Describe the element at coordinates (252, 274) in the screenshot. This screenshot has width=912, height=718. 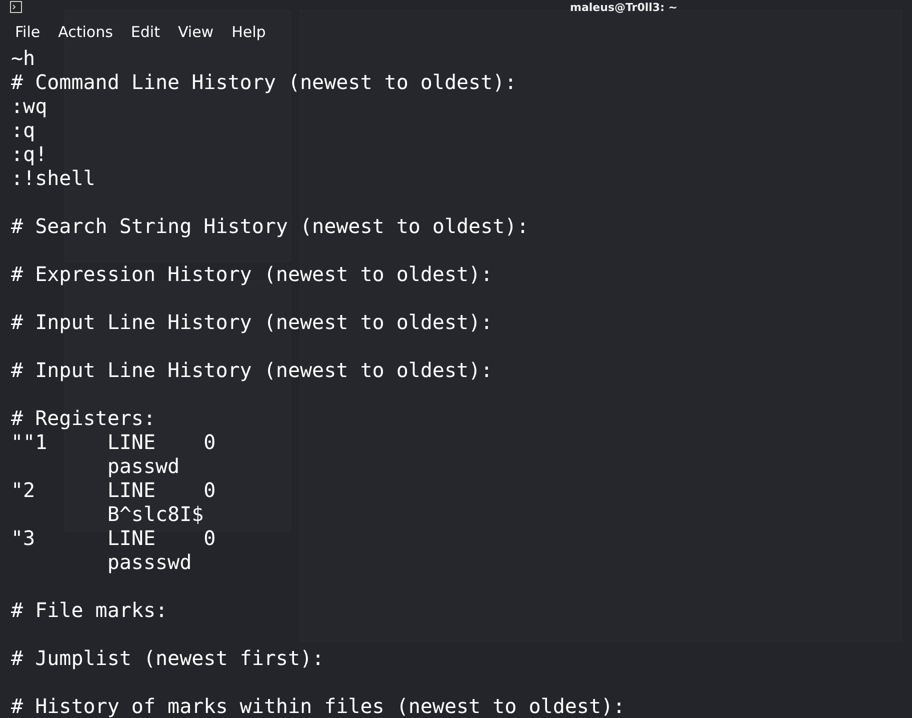
I see `terminal-line: # Expression History (newest to oldest):` at that location.